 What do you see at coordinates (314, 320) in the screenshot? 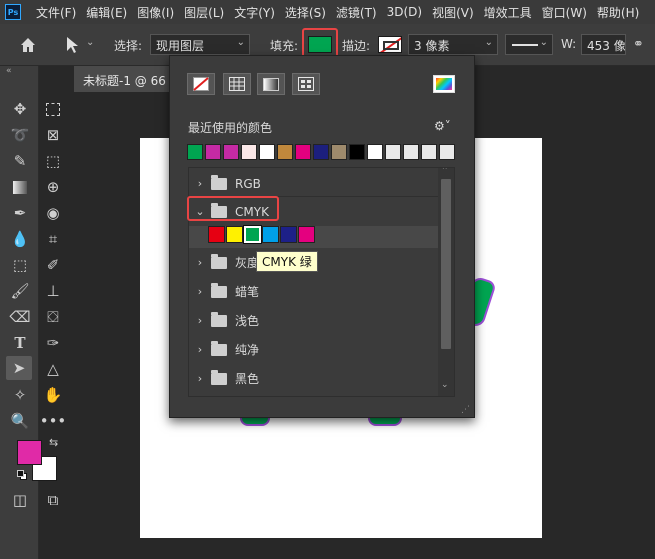
I see `swatch-group-light: › 浅色` at bounding box center [314, 320].